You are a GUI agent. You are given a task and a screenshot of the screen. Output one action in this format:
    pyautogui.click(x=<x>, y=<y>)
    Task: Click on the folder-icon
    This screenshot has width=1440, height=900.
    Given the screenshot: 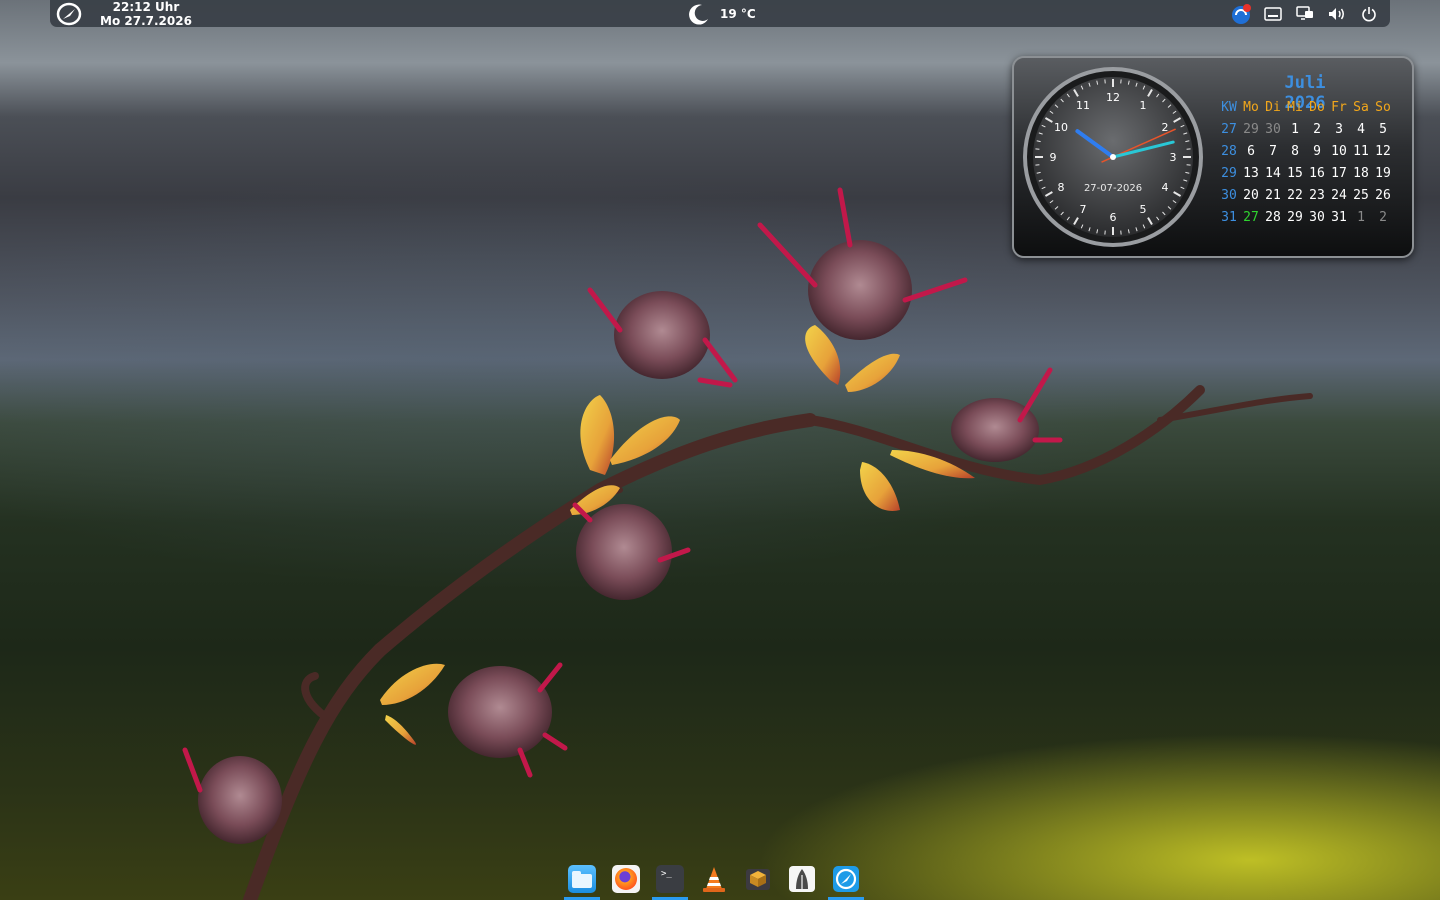 What is the action you would take?
    pyautogui.click(x=582, y=879)
    